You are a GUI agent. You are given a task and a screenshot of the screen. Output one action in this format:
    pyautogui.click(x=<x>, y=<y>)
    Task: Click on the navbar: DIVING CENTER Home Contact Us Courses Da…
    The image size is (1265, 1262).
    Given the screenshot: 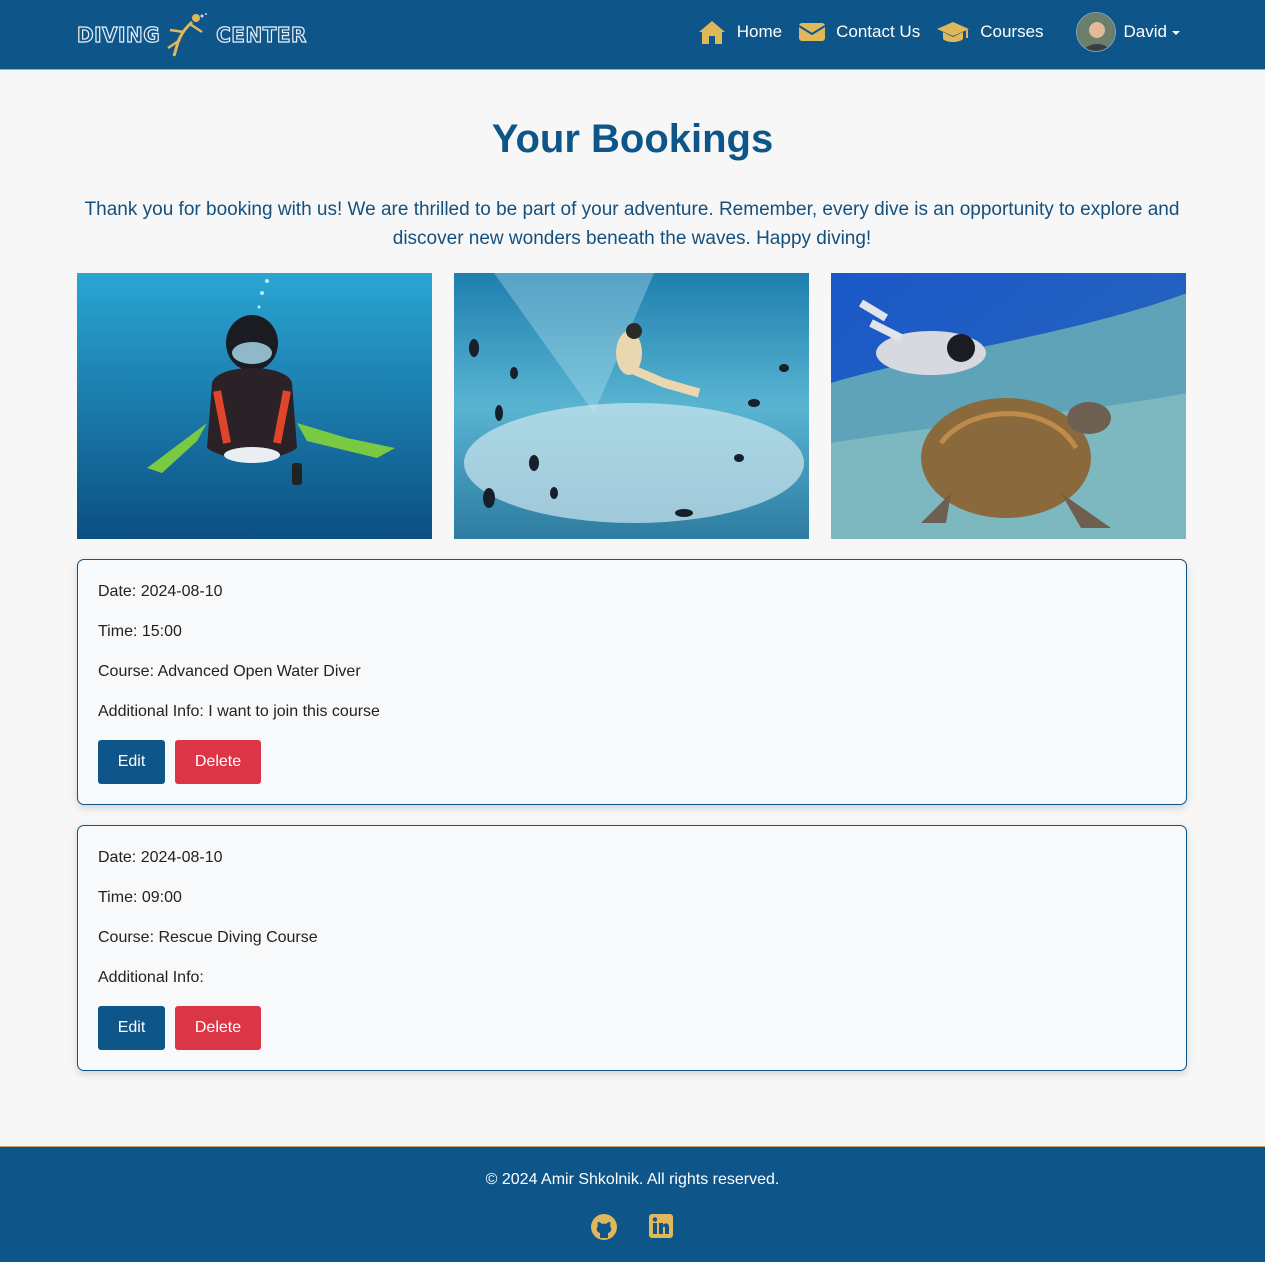 What is the action you would take?
    pyautogui.click(x=632, y=35)
    